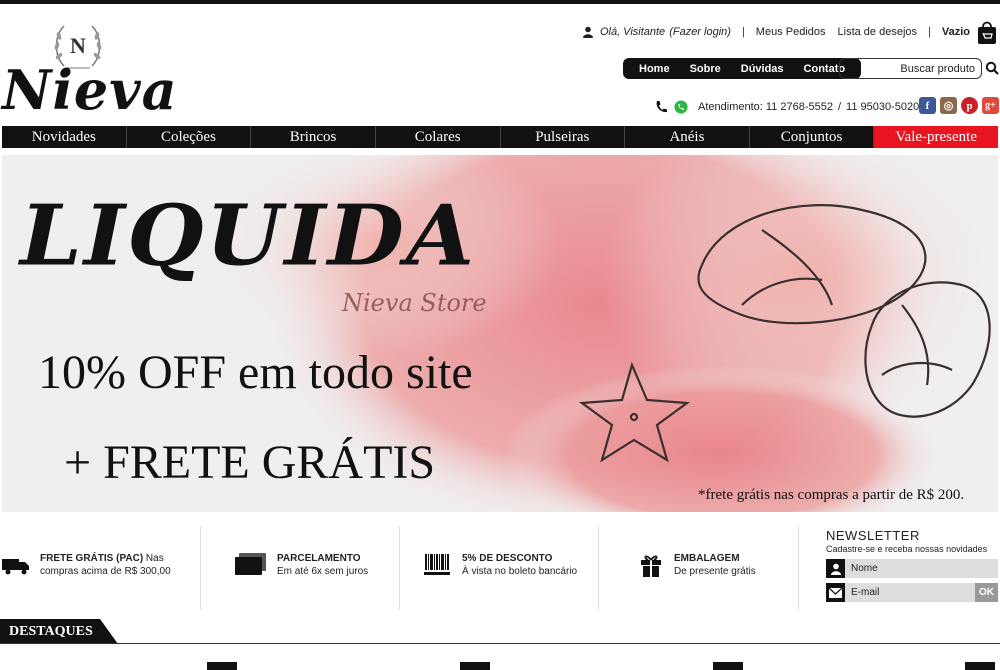 The width and height of the screenshot is (1000, 670). What do you see at coordinates (700, 32) in the screenshot?
I see `login-link: (Fazer login)` at bounding box center [700, 32].